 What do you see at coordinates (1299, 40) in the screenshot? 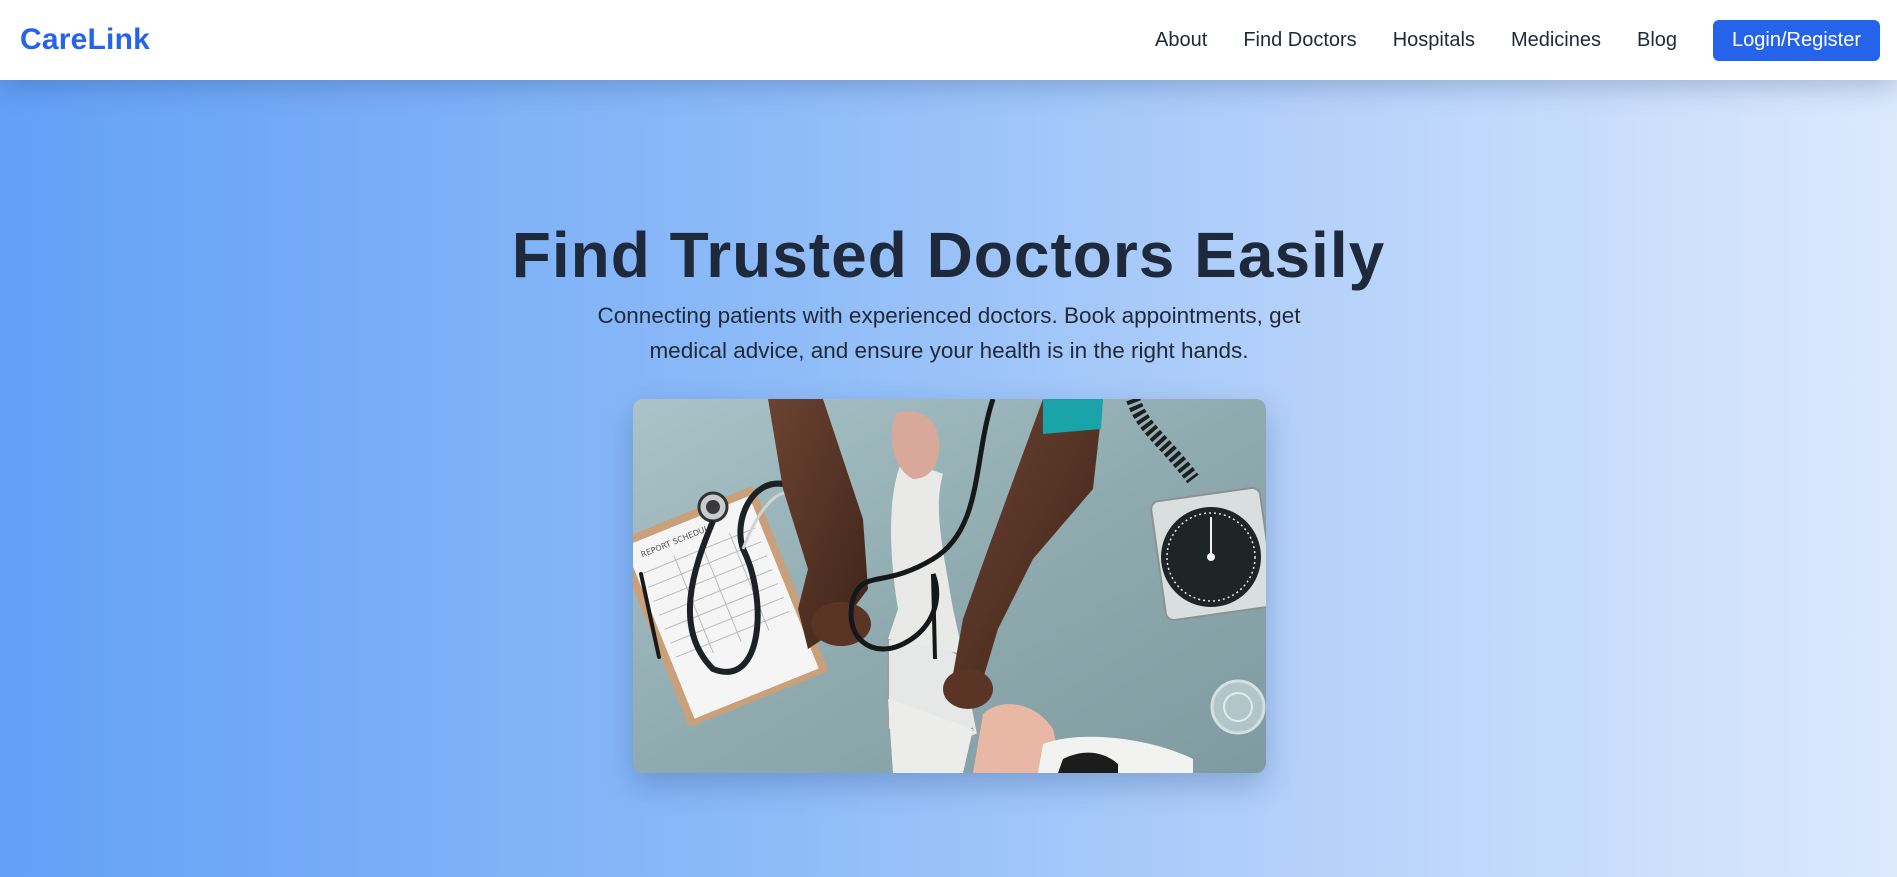
I see `nav-link-find-doctors: Find Doctors` at bounding box center [1299, 40].